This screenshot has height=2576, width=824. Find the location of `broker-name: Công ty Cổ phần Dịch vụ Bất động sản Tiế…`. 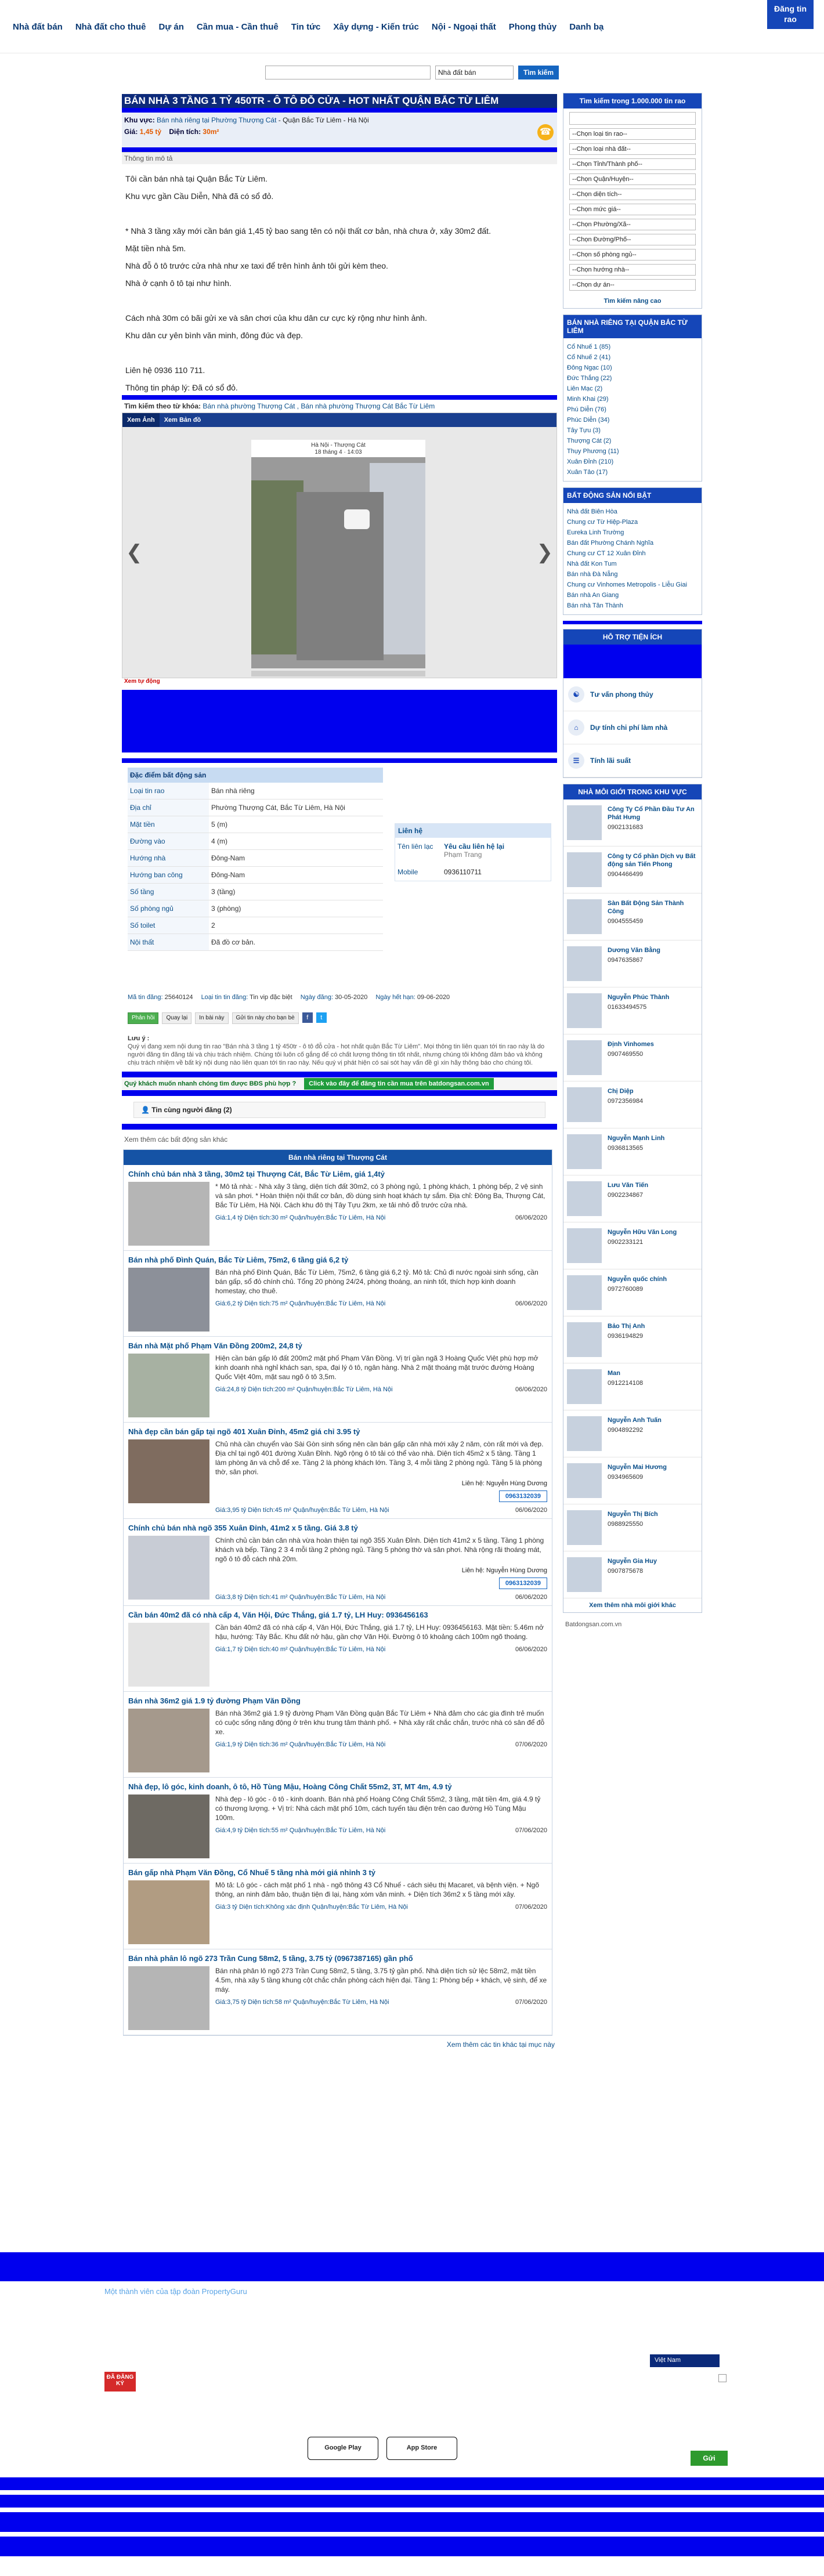

broker-name: Công ty Cổ phần Dịch vụ Bất động sản Tiế… is located at coordinates (653, 860).